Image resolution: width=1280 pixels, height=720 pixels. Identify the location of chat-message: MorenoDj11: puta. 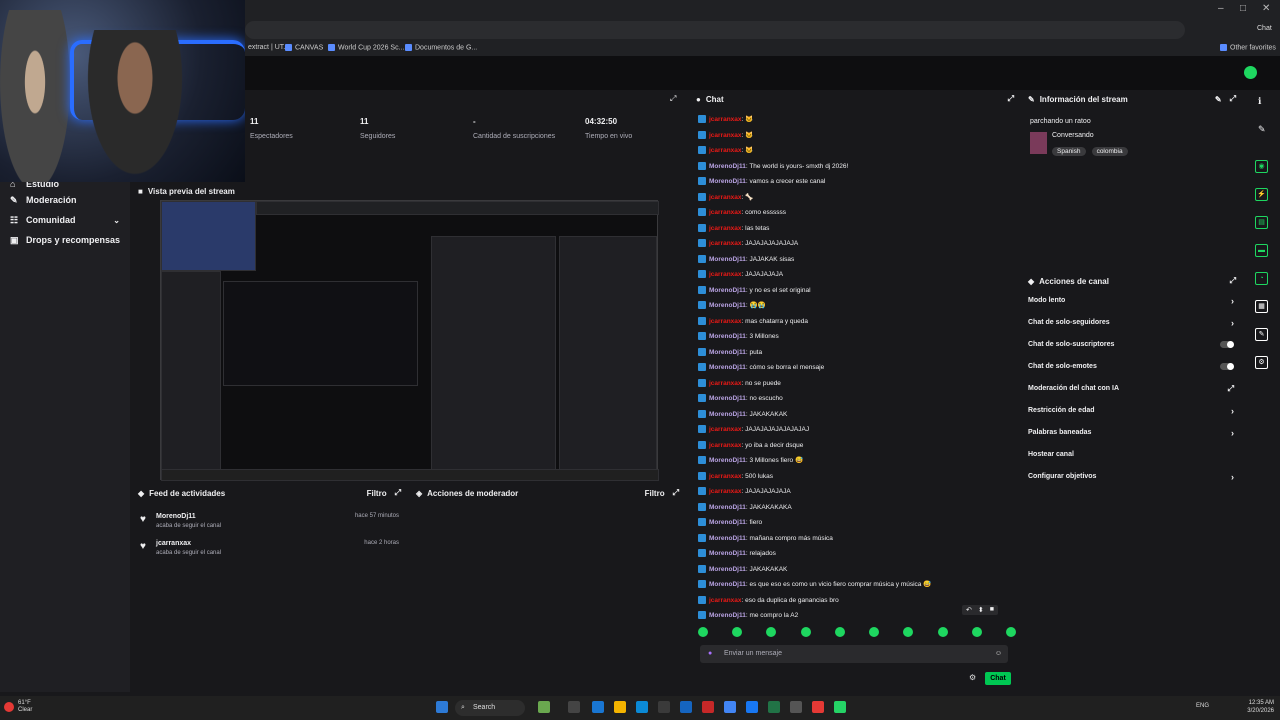
(853, 353).